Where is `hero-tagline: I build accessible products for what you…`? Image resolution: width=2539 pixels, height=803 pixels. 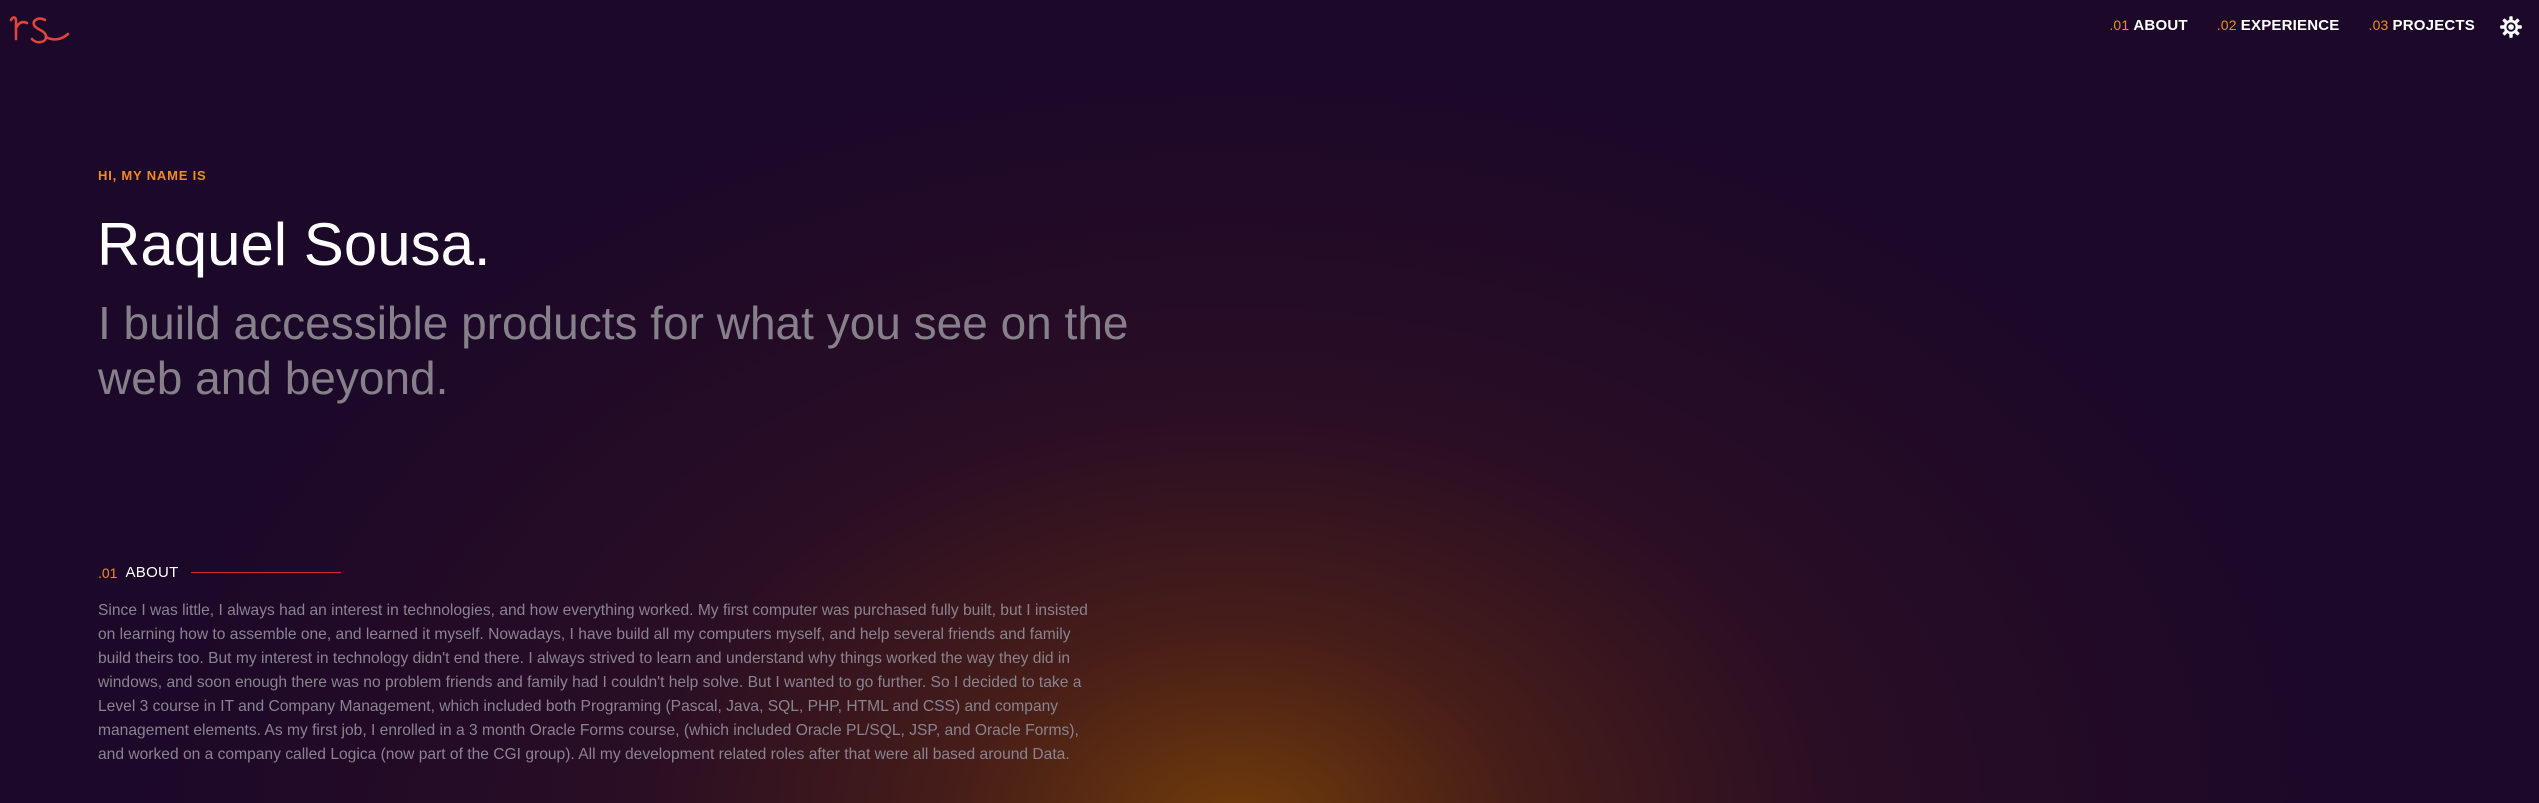
hero-tagline: I build accessible products for what you… is located at coordinates (613, 350).